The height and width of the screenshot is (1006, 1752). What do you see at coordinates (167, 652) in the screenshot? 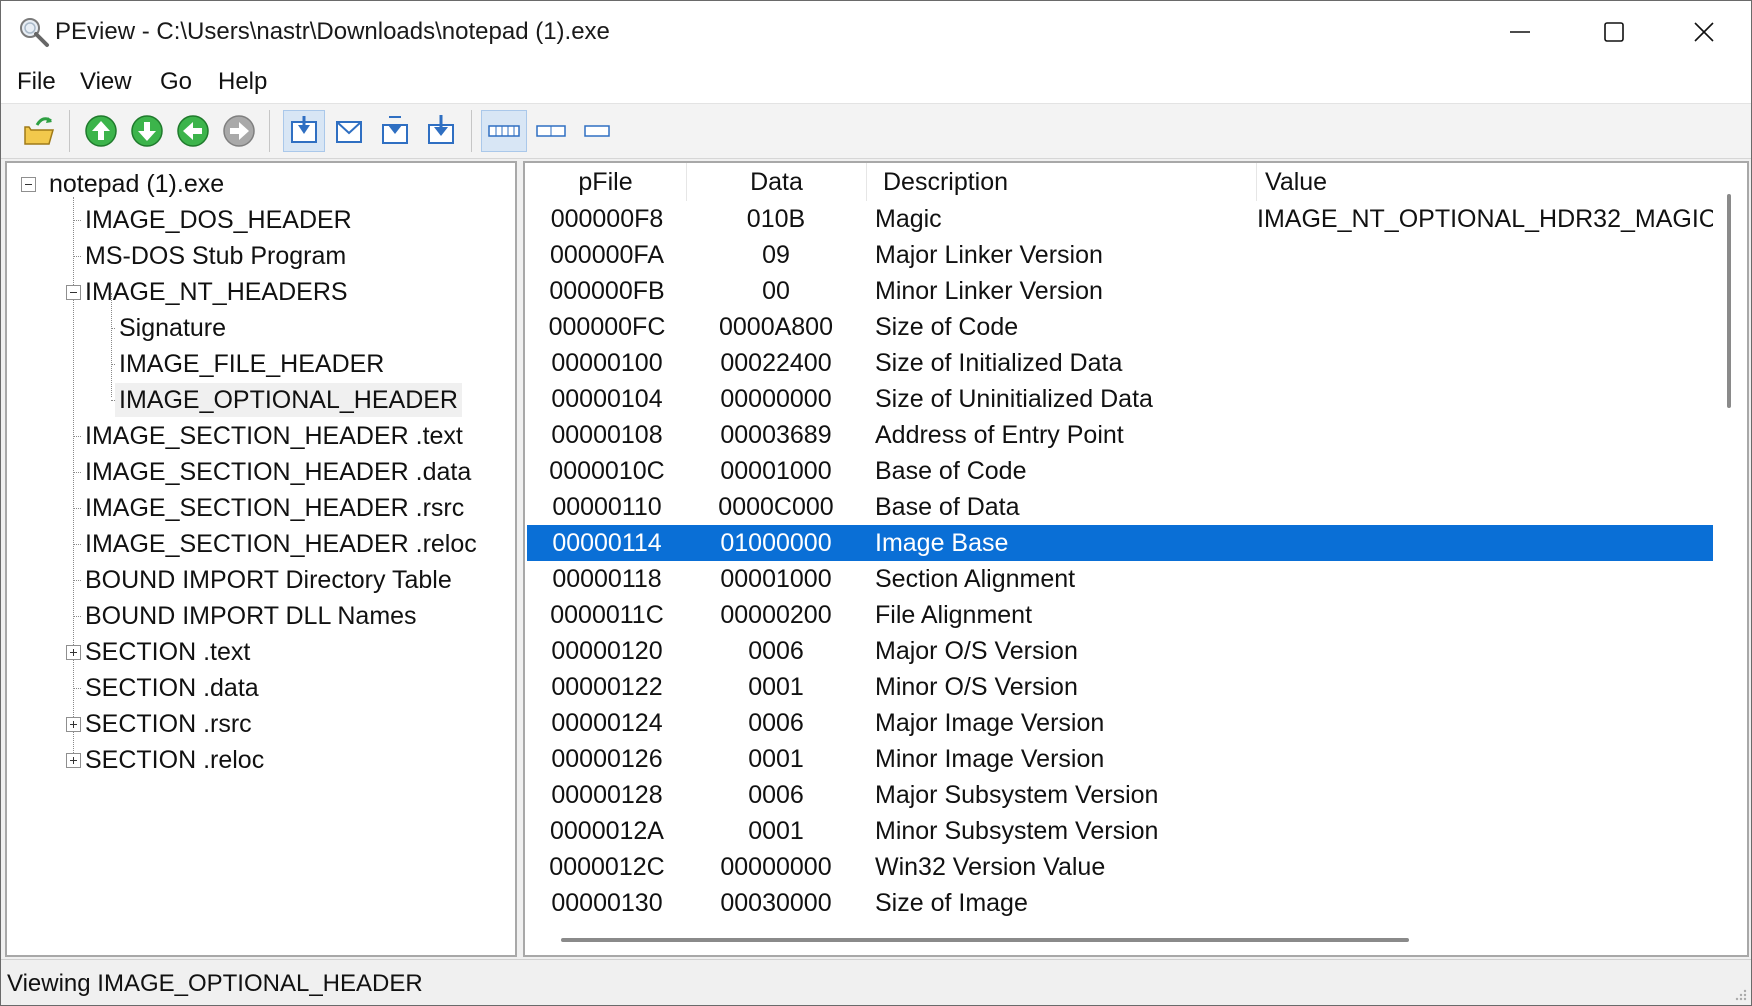
I see `tree-node: SECTION .text` at bounding box center [167, 652].